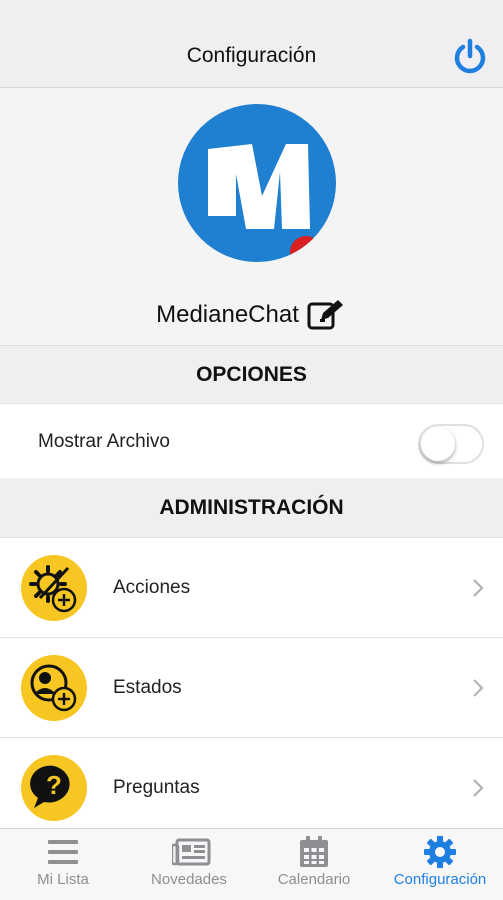 The image size is (503, 900). Describe the element at coordinates (63, 852) in the screenshot. I see `list-icon` at that location.